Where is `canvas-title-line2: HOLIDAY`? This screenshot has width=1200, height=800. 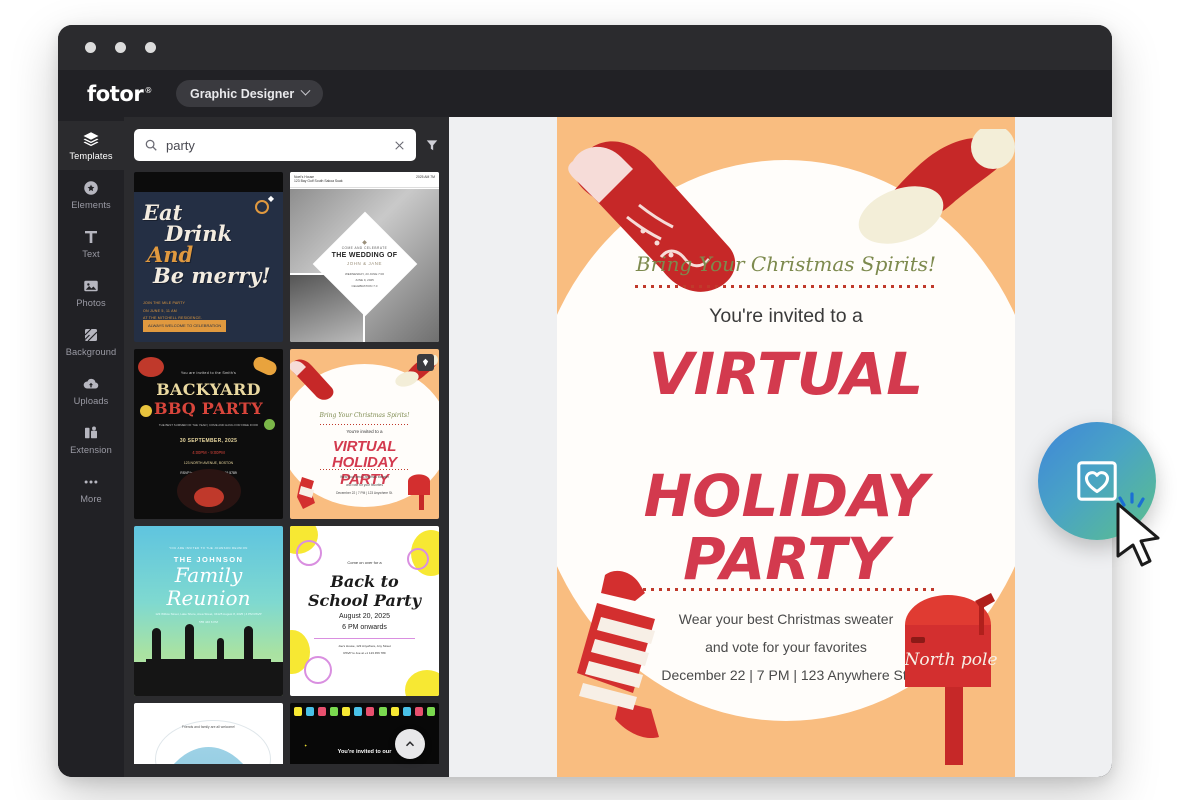 canvas-title-line2: HOLIDAY is located at coordinates (786, 496).